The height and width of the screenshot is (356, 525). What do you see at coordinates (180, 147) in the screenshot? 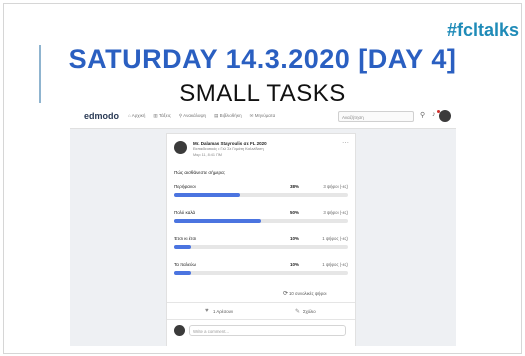
I see `author-avatar` at bounding box center [180, 147].